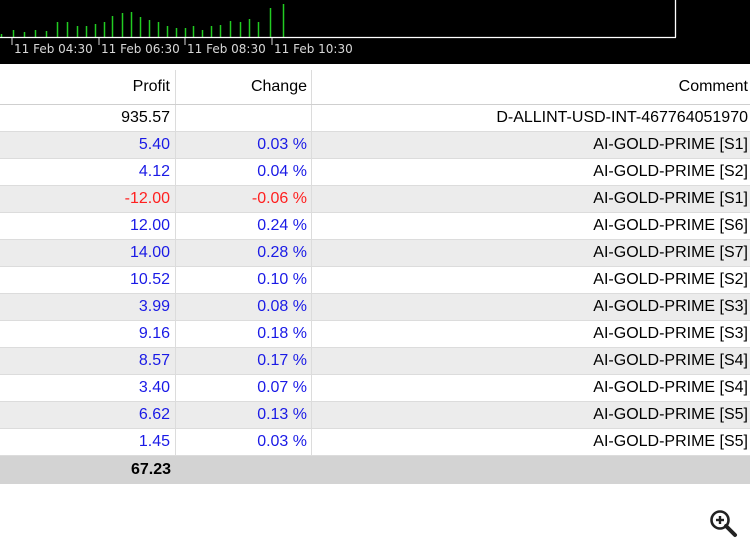  I want to click on table-header: Profit Change Comment, so click(375, 87).